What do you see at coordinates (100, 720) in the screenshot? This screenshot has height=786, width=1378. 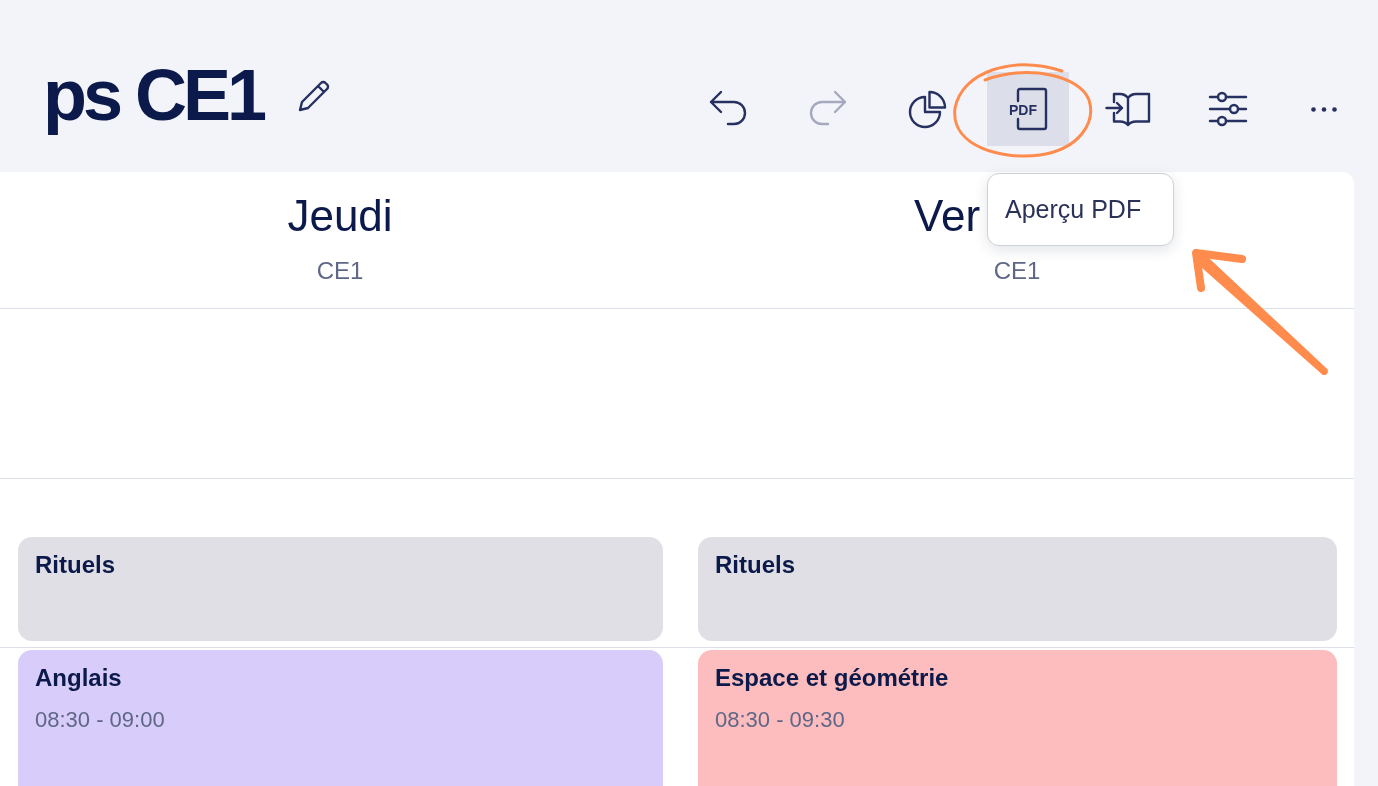 I see `event-time: 08:30 - 09:00` at bounding box center [100, 720].